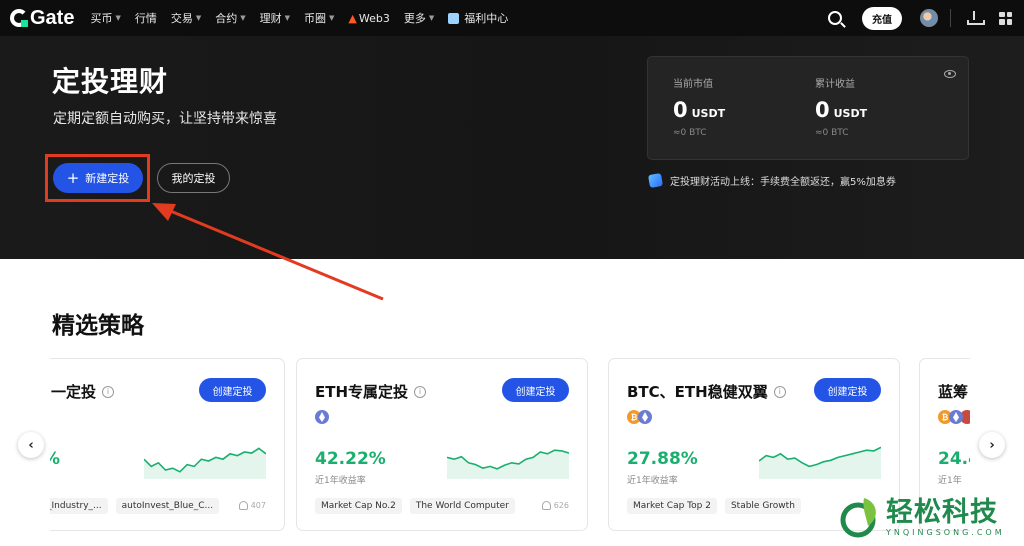  Describe the element at coordinates (97, 178) in the screenshot. I see `highlight-box` at that location.